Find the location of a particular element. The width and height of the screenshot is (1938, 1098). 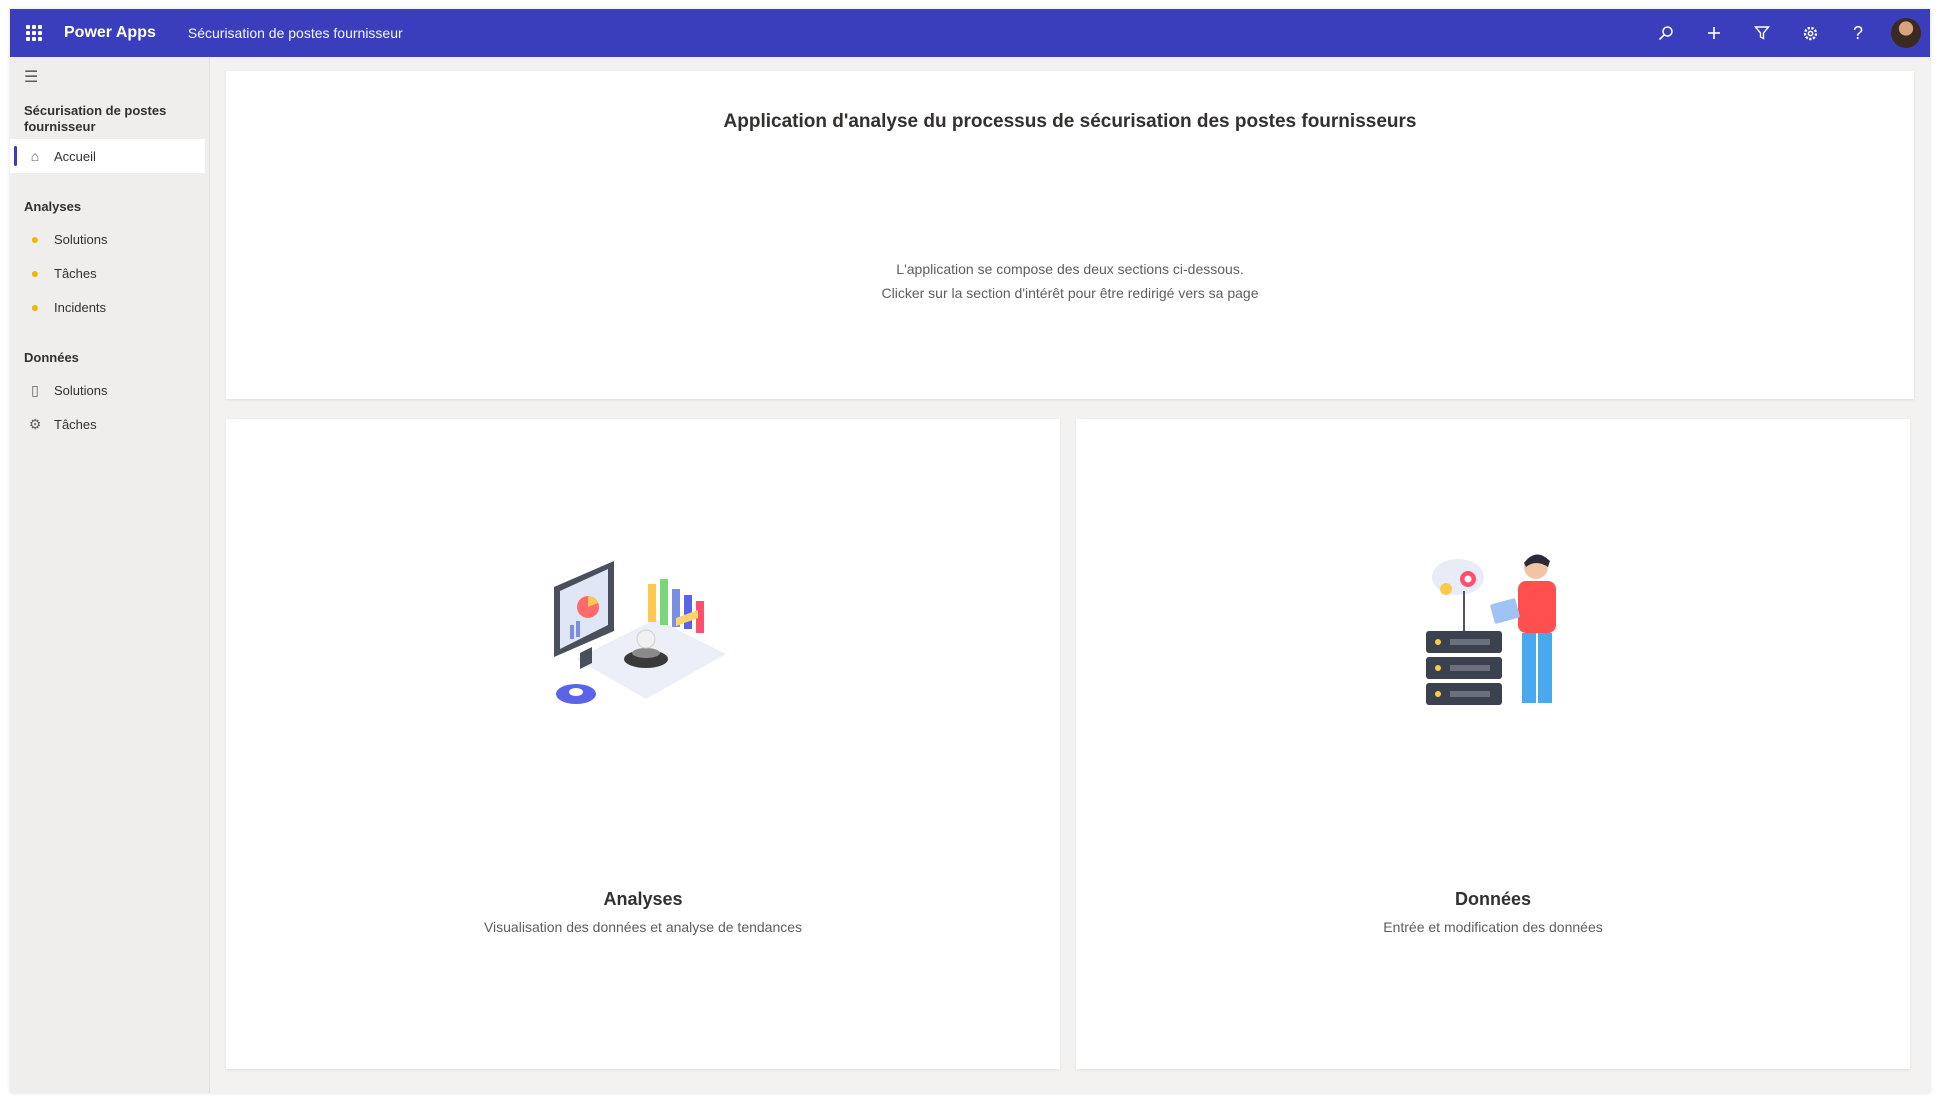

top-bar-actions: ? is located at coordinates (1786, 33).